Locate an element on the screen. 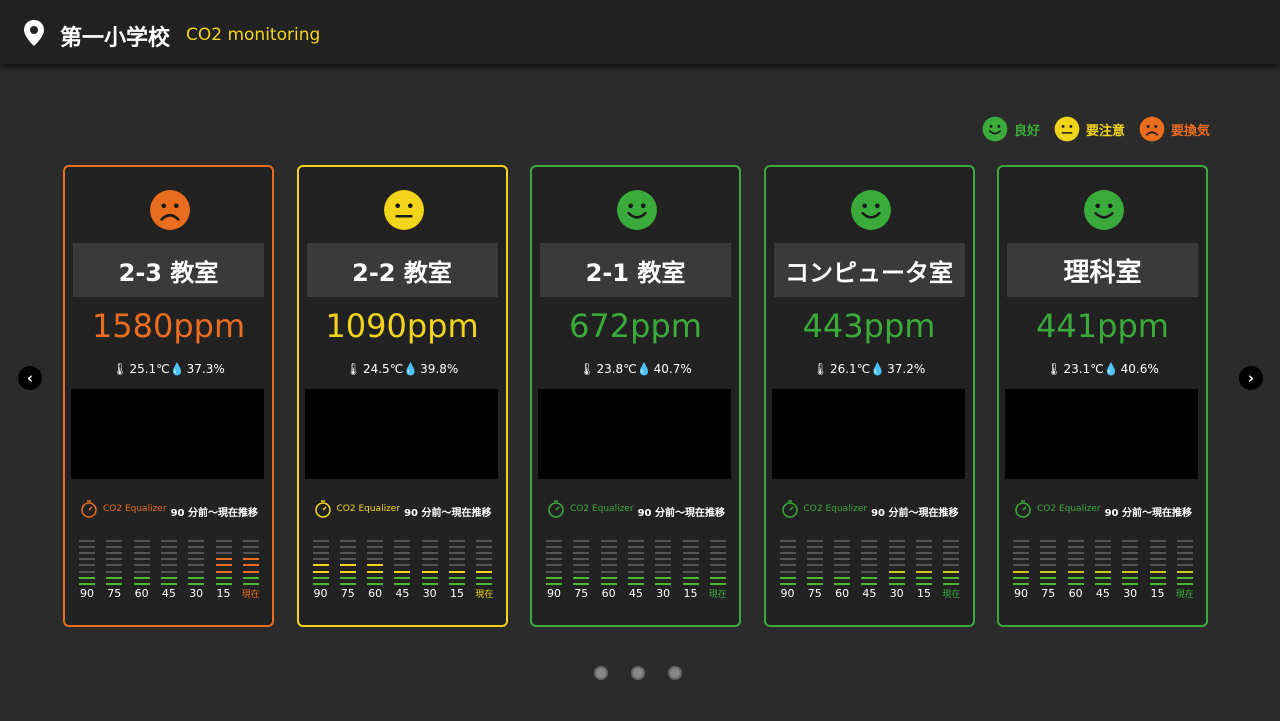 The image size is (1280, 721). next-arrow-button: › is located at coordinates (1251, 378).